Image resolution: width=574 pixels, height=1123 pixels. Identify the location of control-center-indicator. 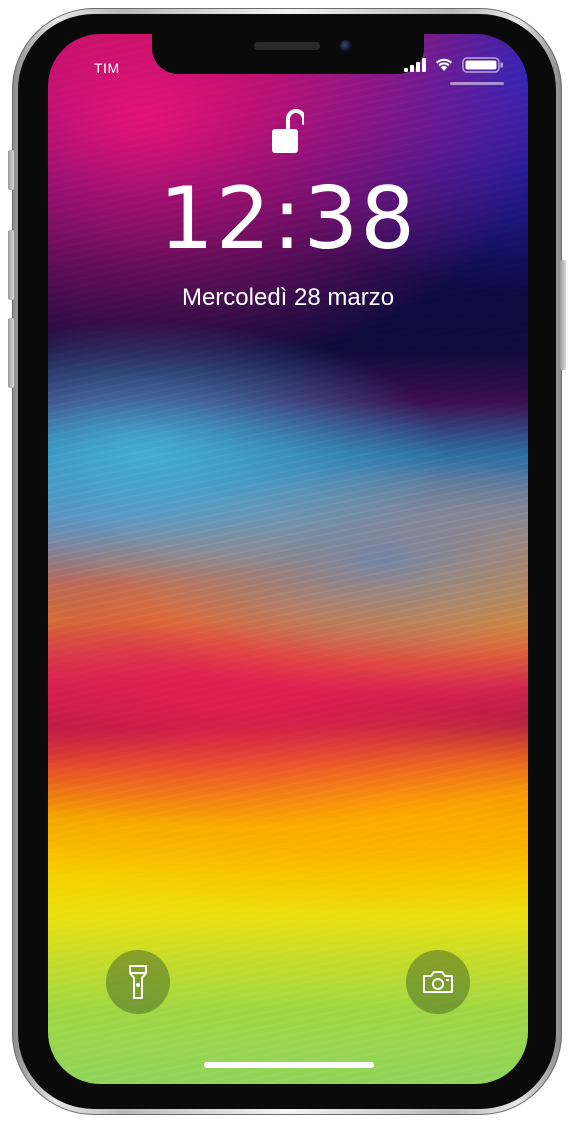
(477, 83).